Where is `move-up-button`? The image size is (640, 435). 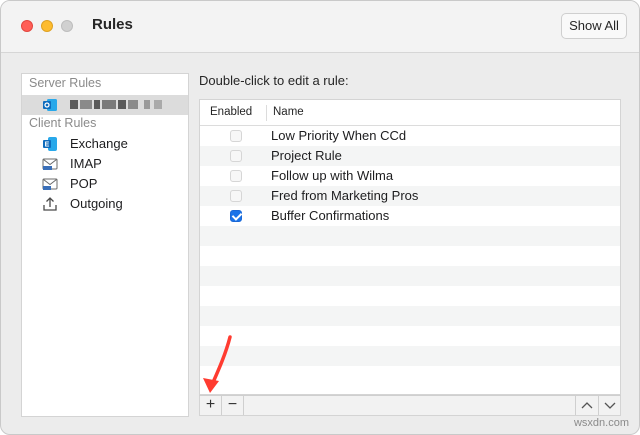 move-up-button is located at coordinates (586, 405).